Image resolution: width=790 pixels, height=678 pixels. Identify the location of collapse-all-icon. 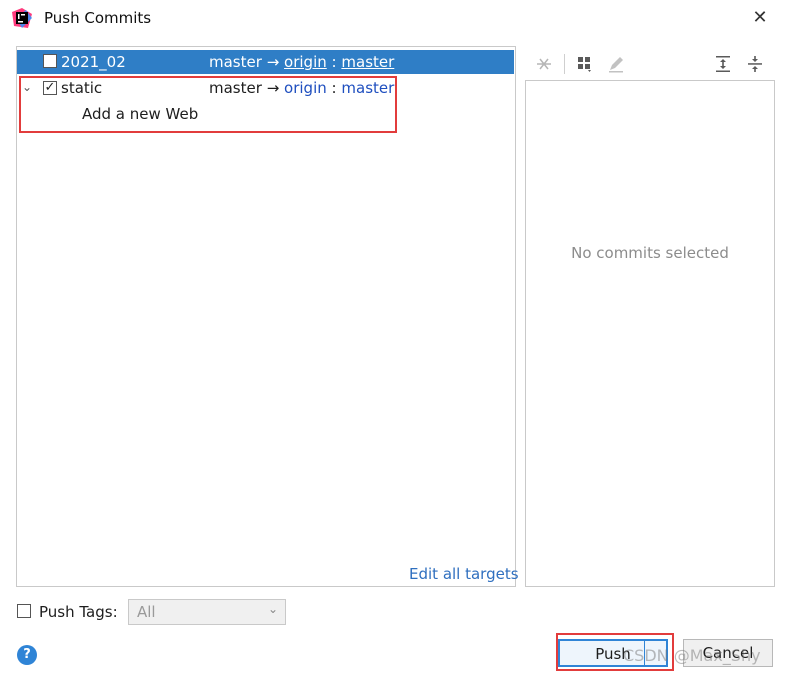
(755, 64).